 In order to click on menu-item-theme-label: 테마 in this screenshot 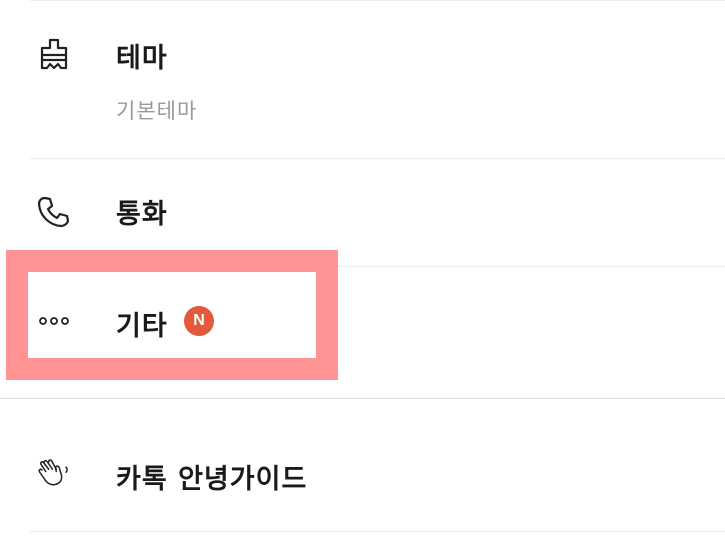, I will do `click(142, 58)`.